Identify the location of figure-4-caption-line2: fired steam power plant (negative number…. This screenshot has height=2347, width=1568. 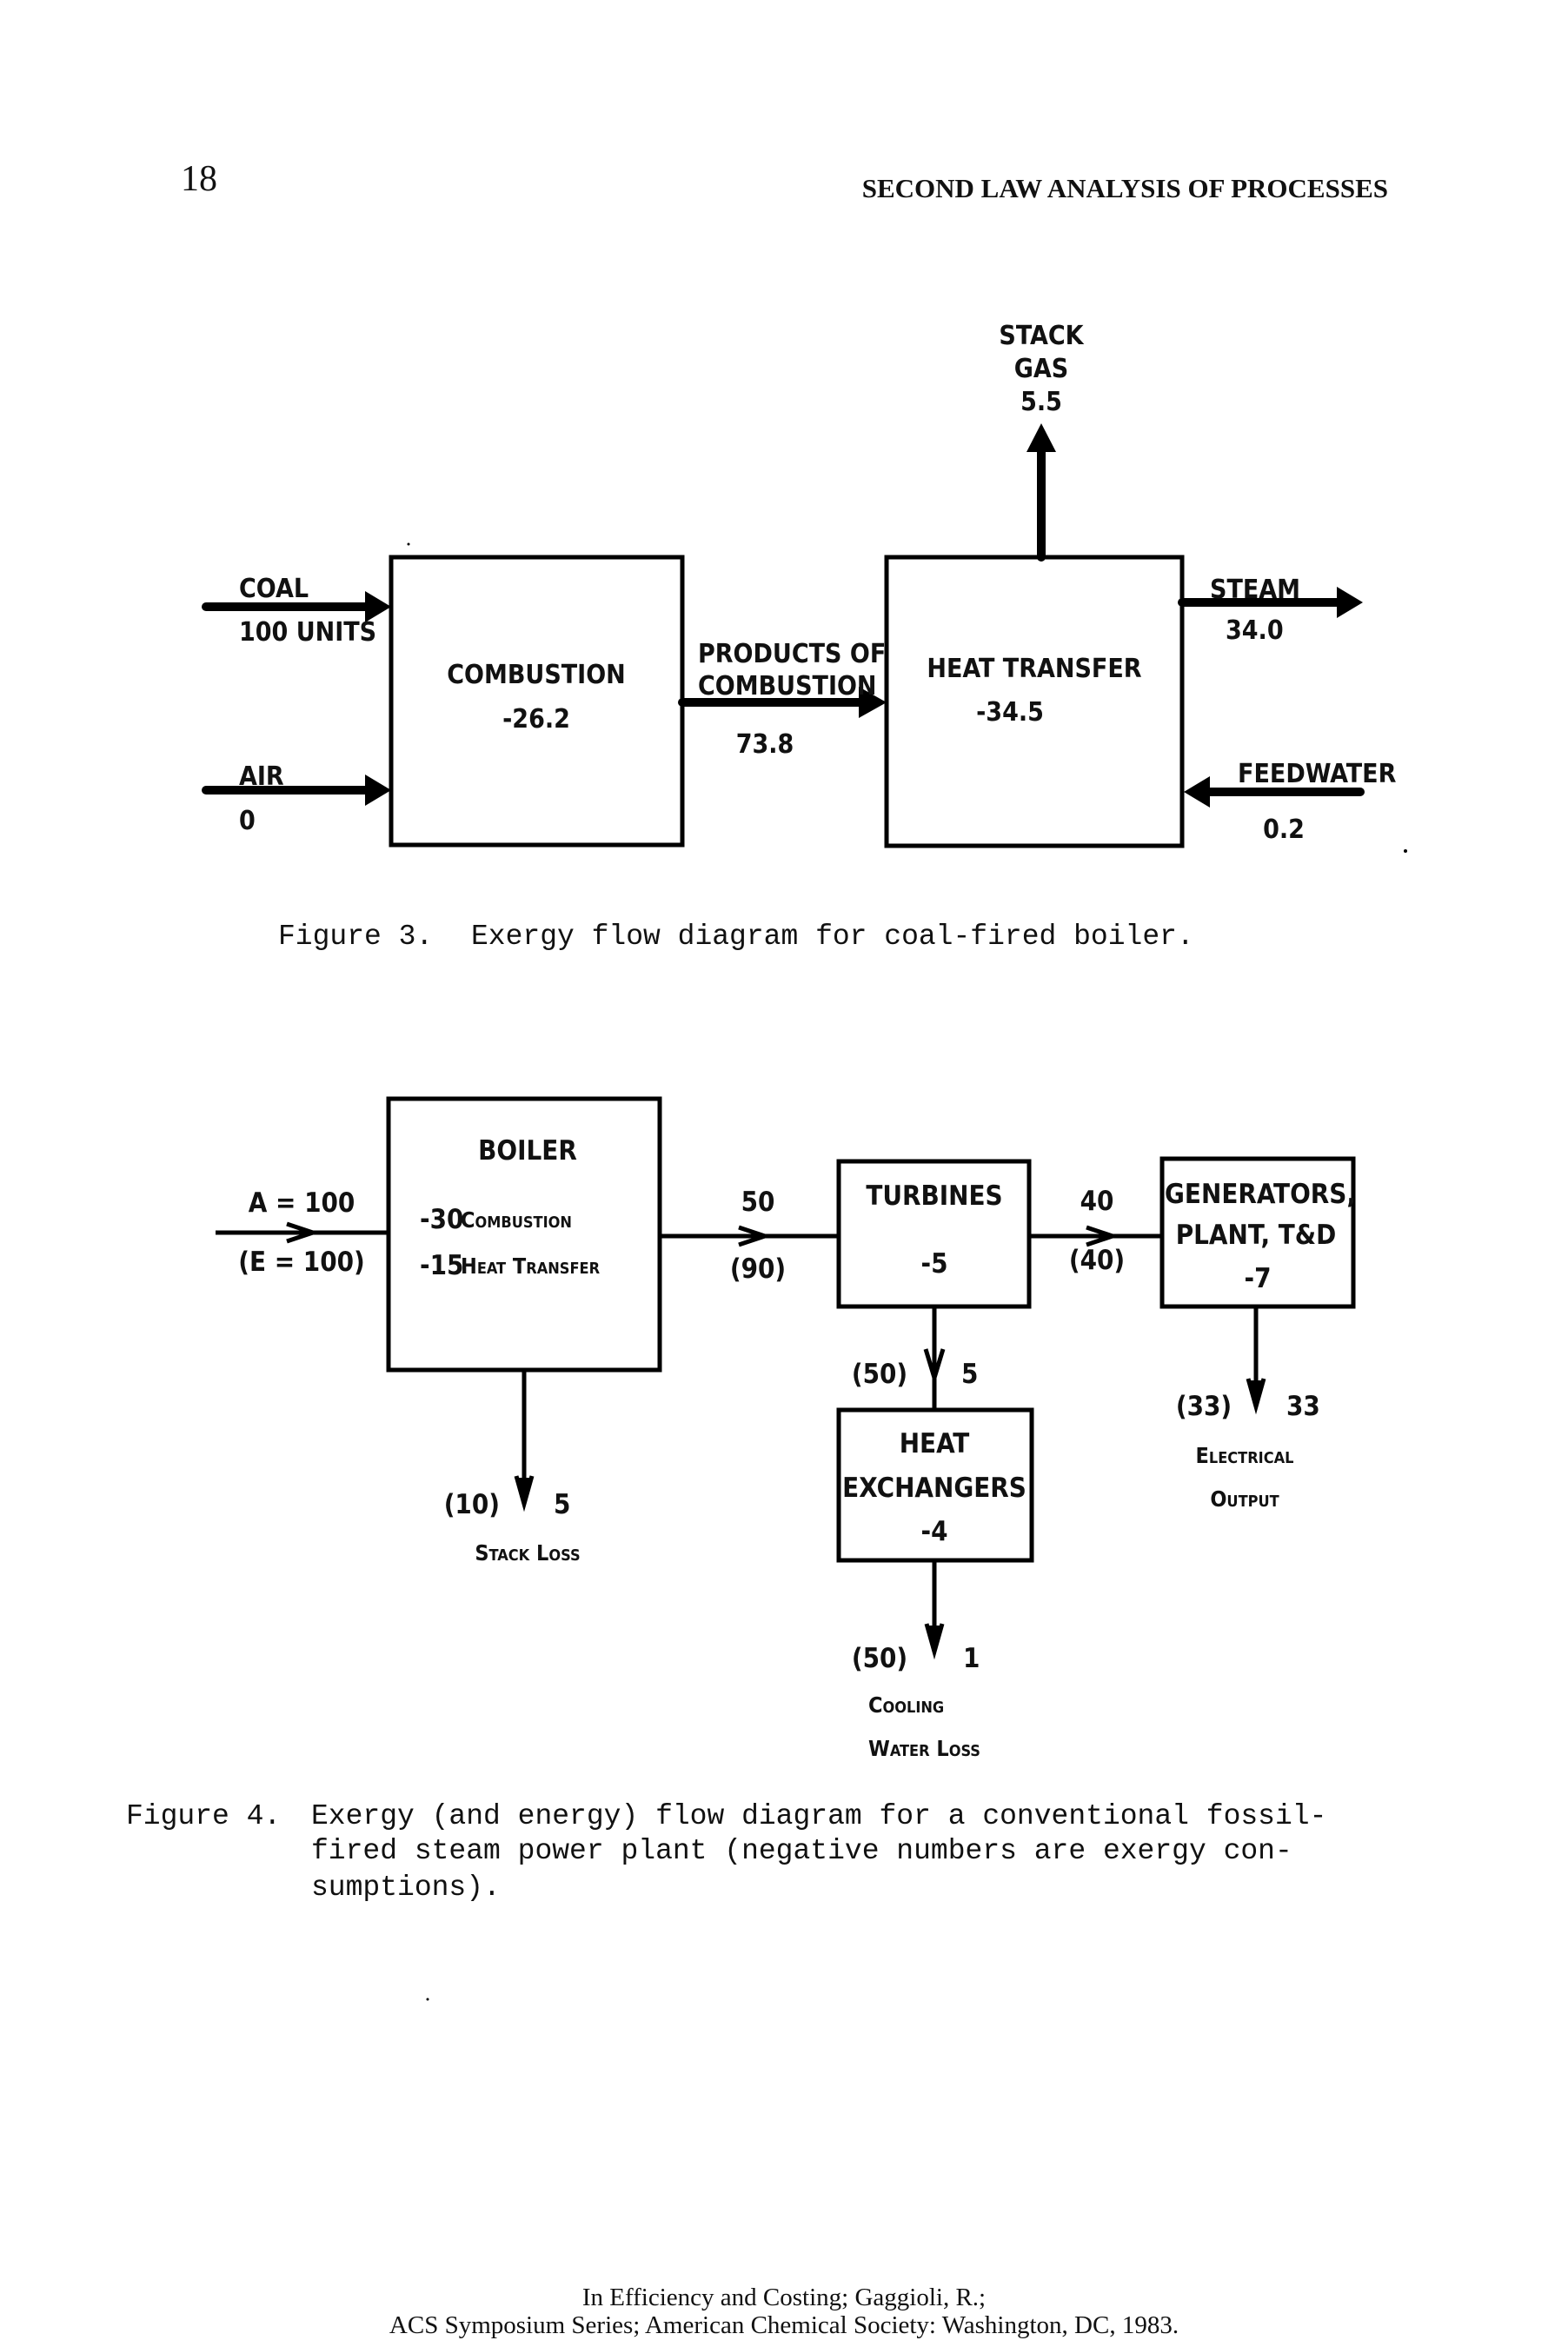
(801, 1851).